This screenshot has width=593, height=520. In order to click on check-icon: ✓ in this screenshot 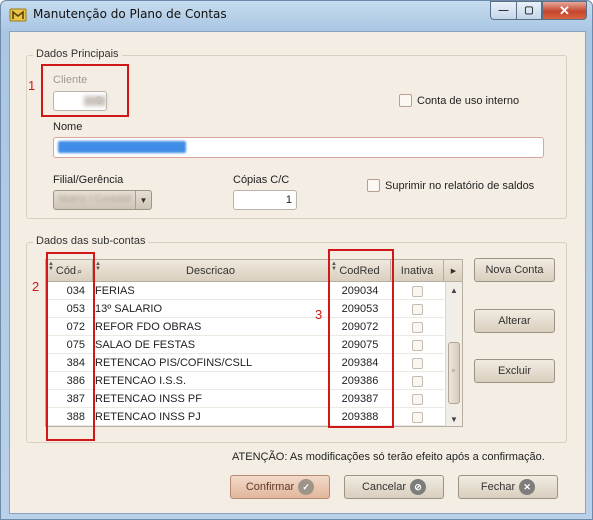, I will do `click(306, 487)`.